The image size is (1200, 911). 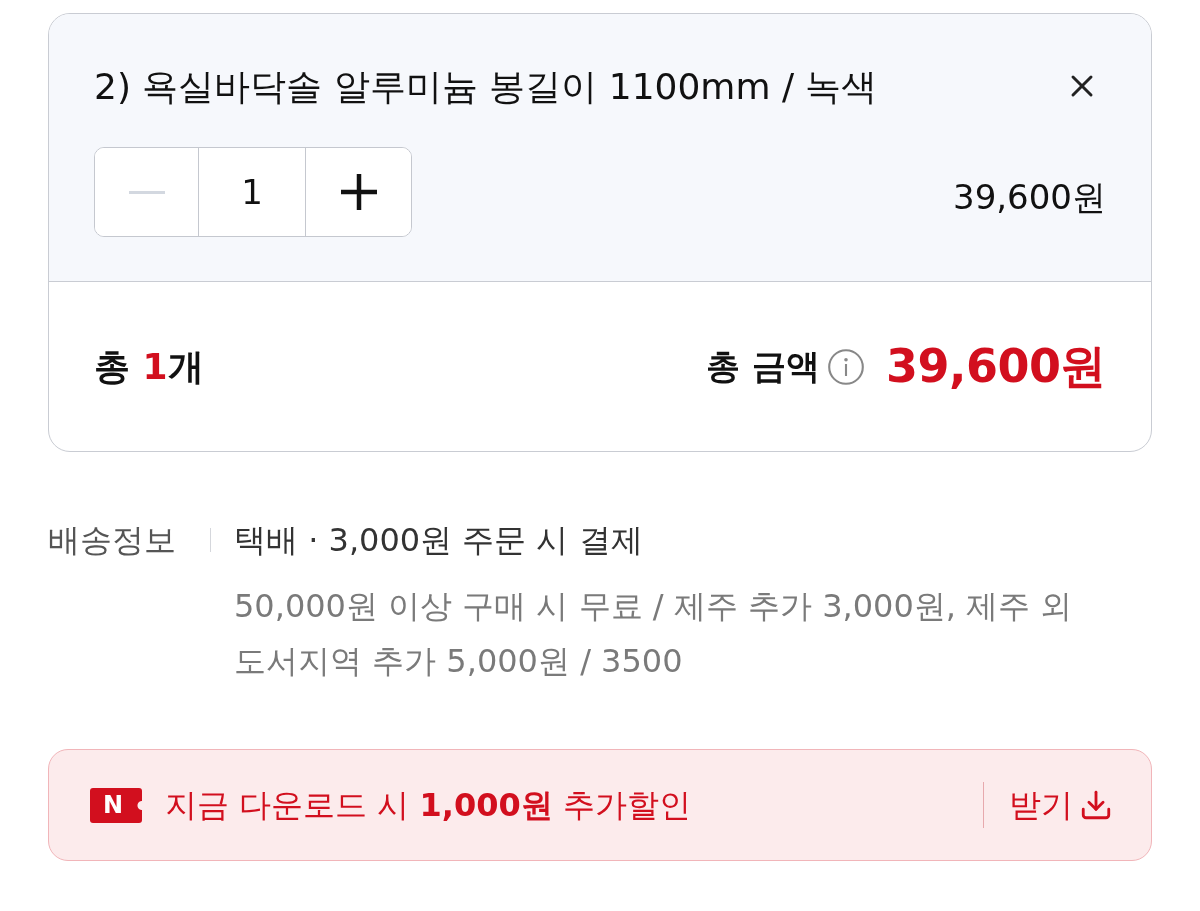 What do you see at coordinates (1029, 197) in the screenshot?
I see `option-price: 39,600원` at bounding box center [1029, 197].